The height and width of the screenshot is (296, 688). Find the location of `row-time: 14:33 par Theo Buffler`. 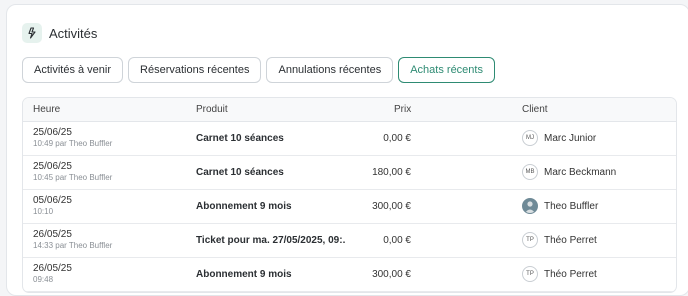

row-time: 14:33 par Theo Buffler is located at coordinates (73, 245).